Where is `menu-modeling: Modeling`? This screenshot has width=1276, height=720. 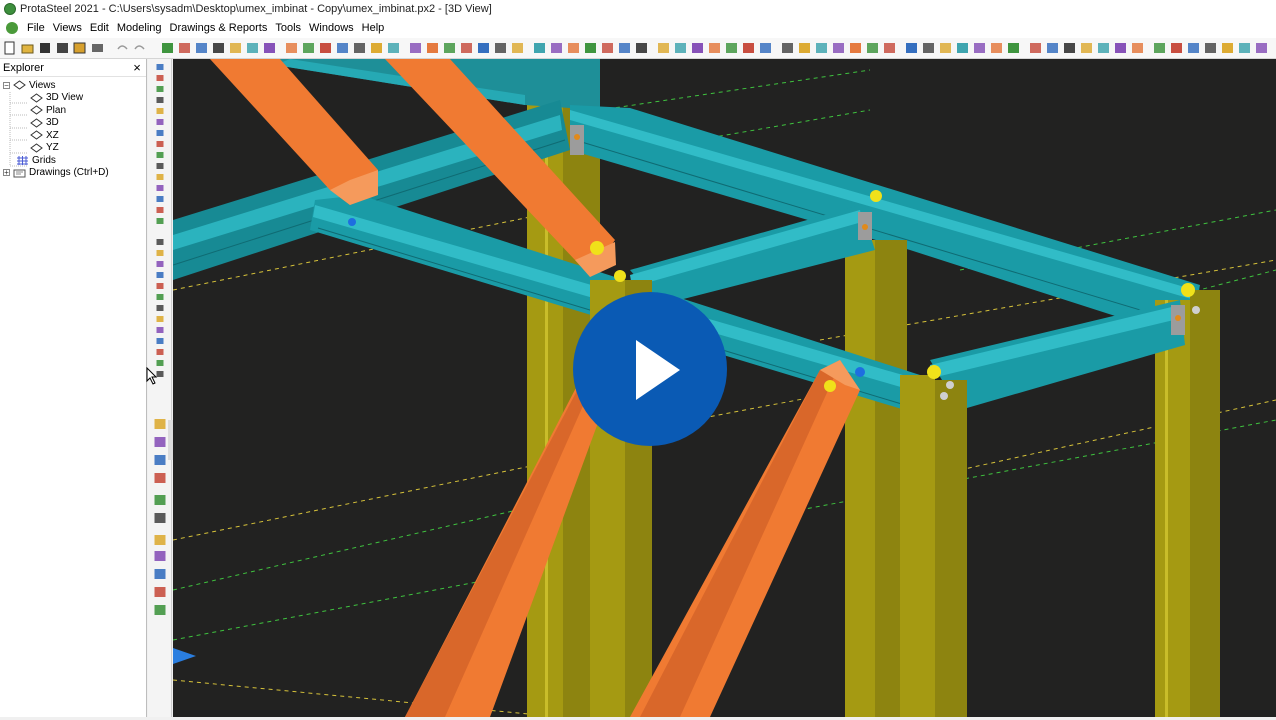
menu-modeling: Modeling is located at coordinates (139, 28).